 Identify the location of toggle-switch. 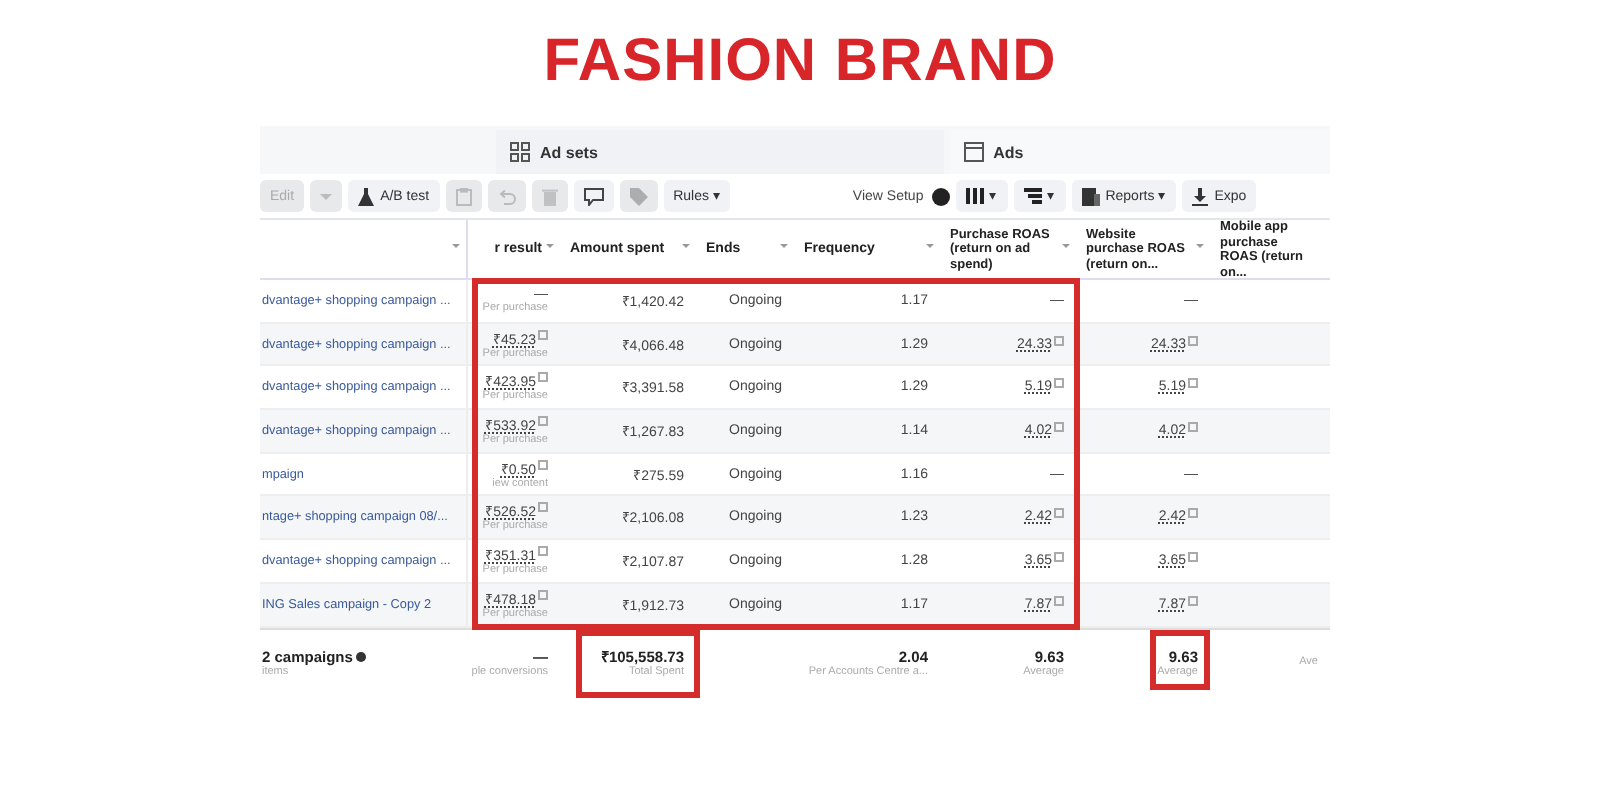
(940, 196).